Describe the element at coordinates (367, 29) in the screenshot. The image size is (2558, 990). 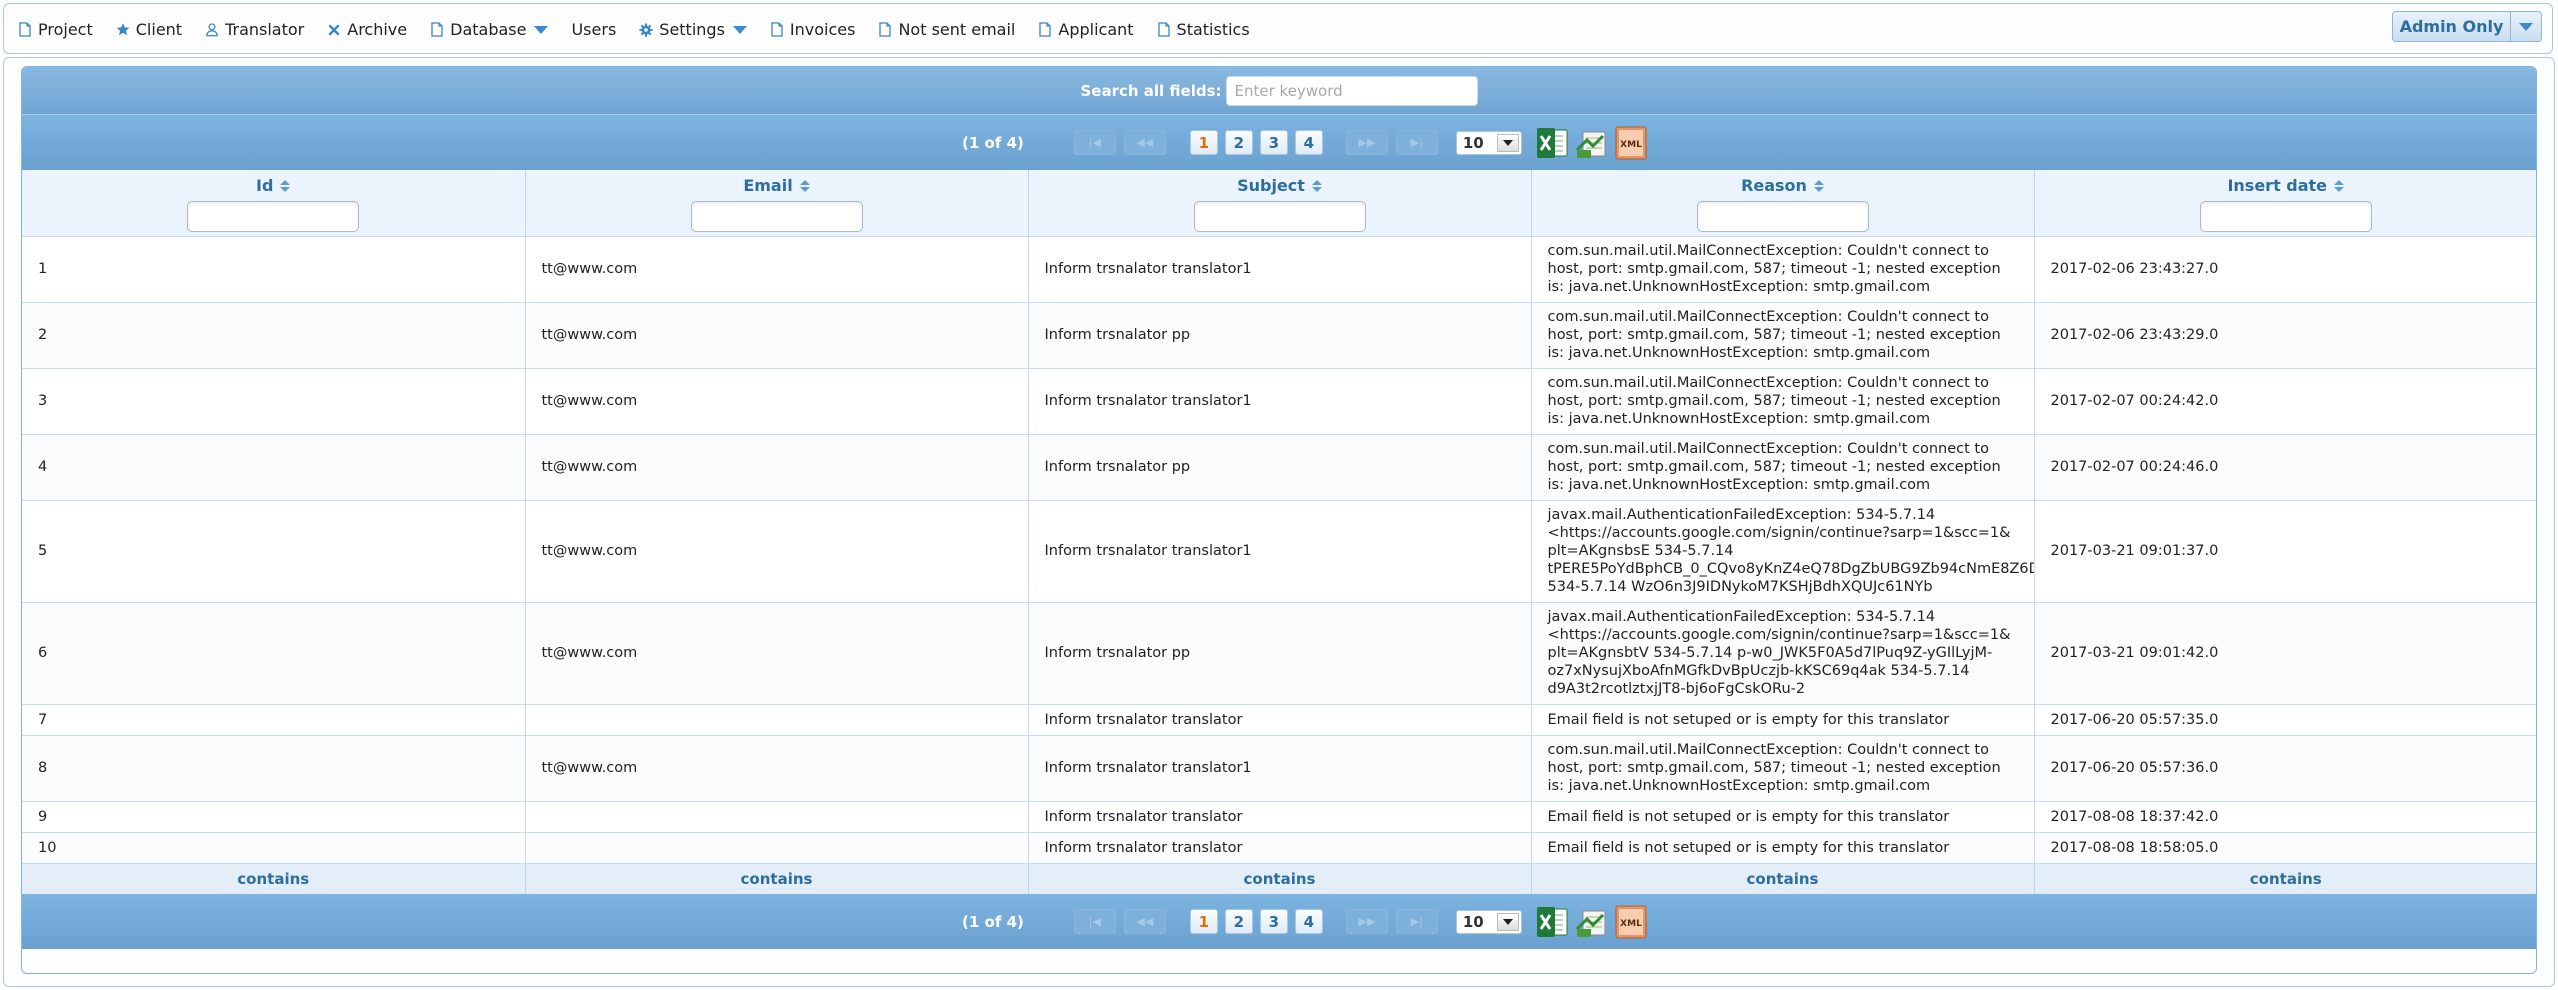
I see `menu-item-archive: Archive` at that location.